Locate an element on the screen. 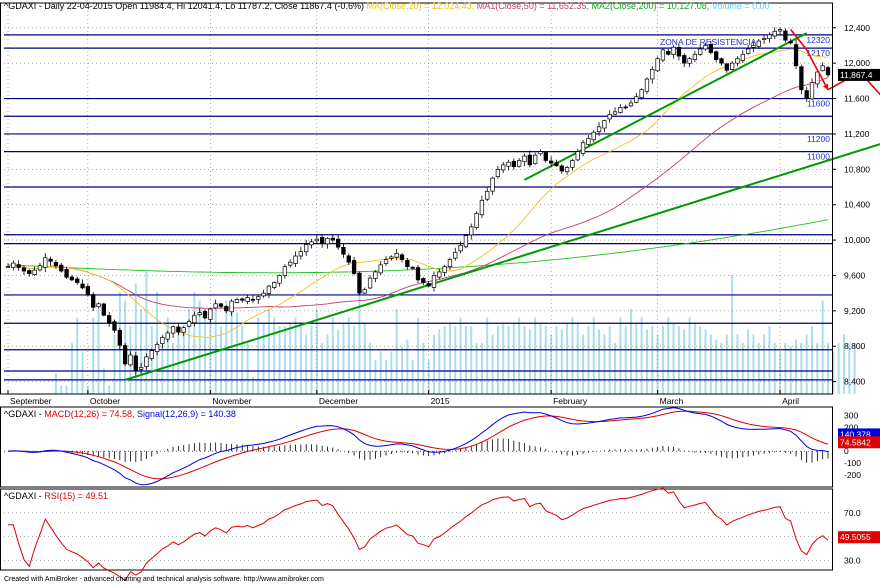  signal-line is located at coordinates (418, 445).